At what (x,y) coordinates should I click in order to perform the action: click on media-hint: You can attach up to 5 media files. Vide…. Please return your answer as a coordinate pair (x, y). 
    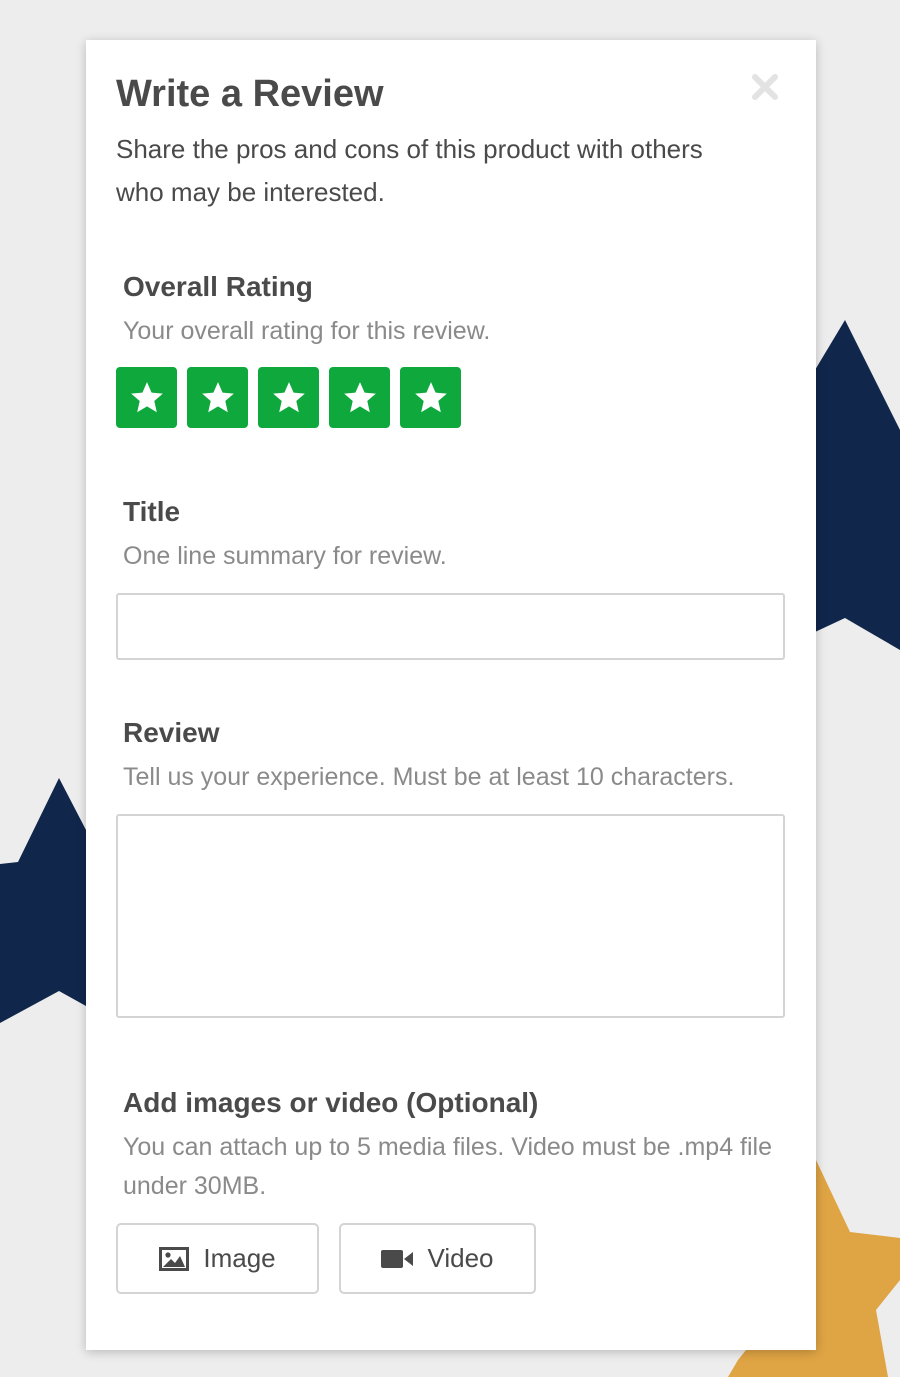
    Looking at the image, I should click on (448, 1166).